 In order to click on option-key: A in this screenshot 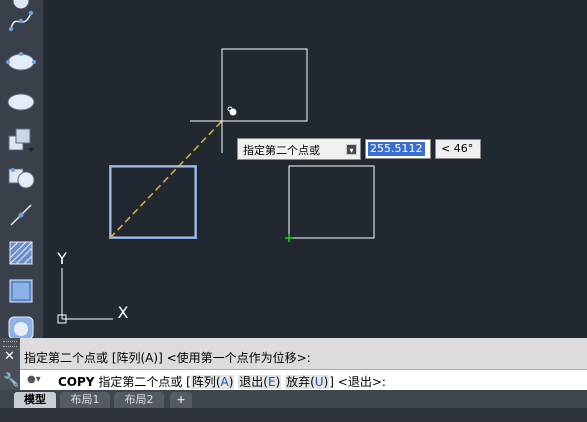, I will do `click(224, 382)`.